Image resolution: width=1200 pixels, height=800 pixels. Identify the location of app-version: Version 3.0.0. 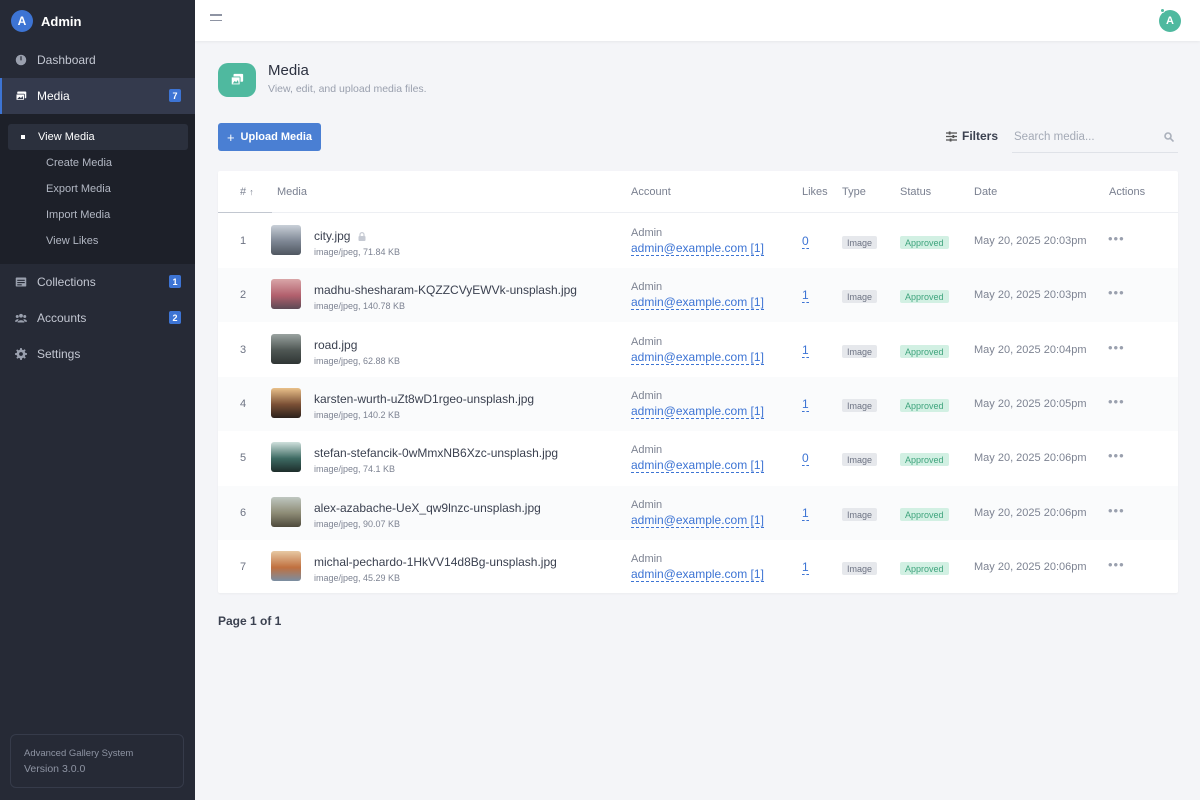
(55, 769).